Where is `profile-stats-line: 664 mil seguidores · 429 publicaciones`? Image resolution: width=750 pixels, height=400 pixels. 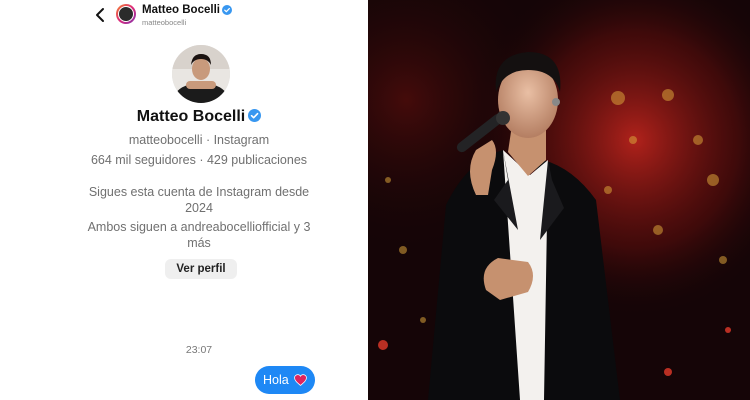
profile-stats-line: 664 mil seguidores · 429 publicaciones is located at coordinates (199, 160).